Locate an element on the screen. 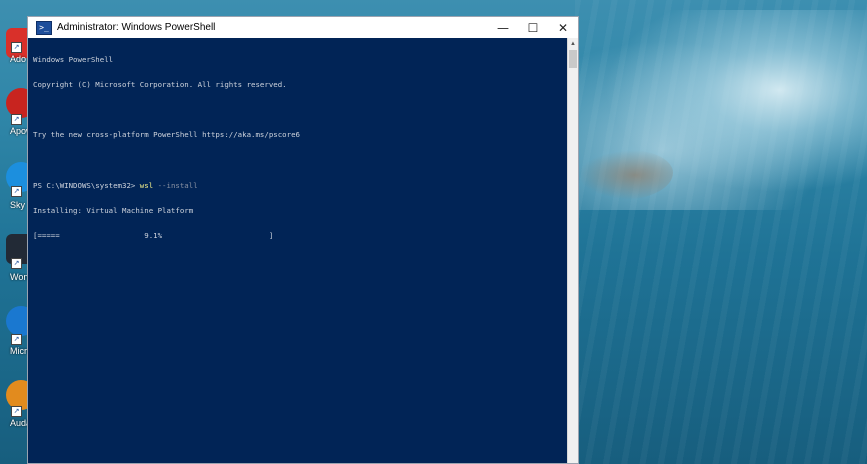 This screenshot has width=867, height=464. close-button: ✕ is located at coordinates (563, 27).